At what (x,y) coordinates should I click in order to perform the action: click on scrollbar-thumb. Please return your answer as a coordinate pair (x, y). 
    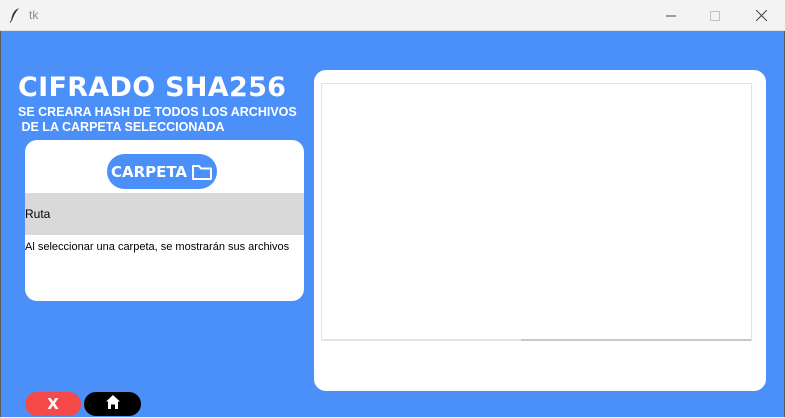
    Looking at the image, I should click on (636, 340).